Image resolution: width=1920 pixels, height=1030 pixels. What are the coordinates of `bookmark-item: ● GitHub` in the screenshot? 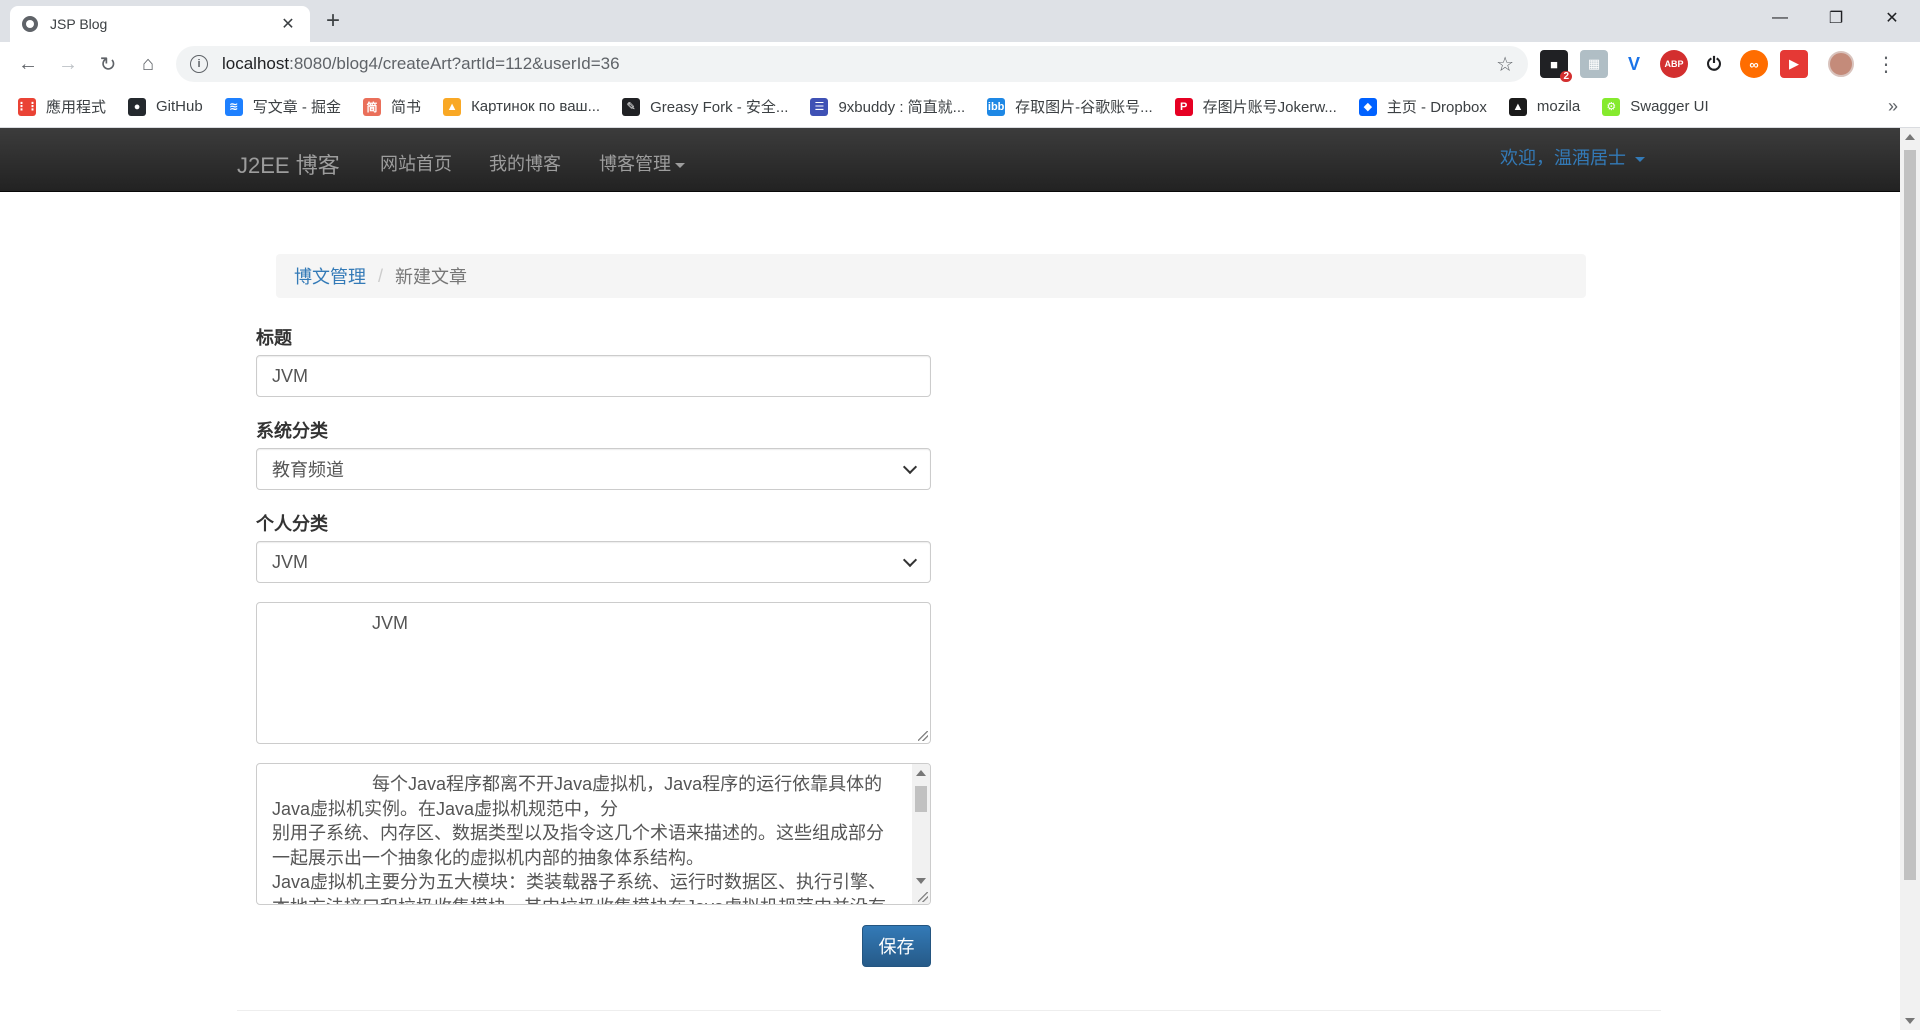 It's located at (165, 106).